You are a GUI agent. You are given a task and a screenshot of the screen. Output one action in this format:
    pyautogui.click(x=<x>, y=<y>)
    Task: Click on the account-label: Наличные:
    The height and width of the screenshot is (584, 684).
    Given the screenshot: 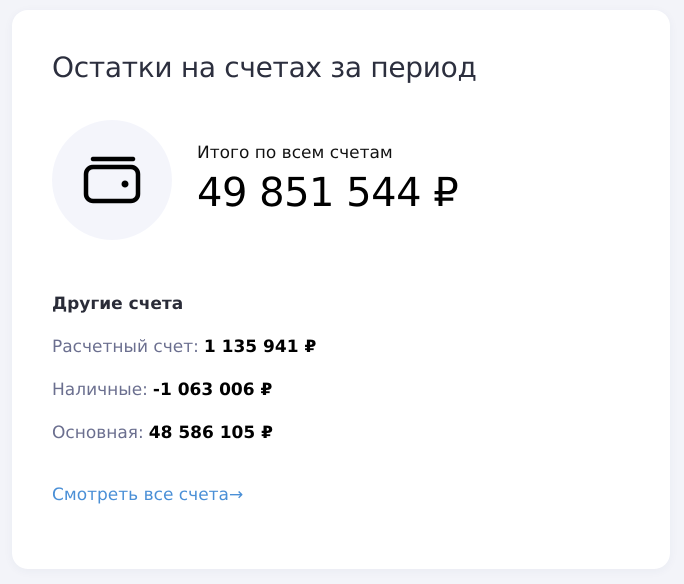 What is the action you would take?
    pyautogui.click(x=100, y=390)
    